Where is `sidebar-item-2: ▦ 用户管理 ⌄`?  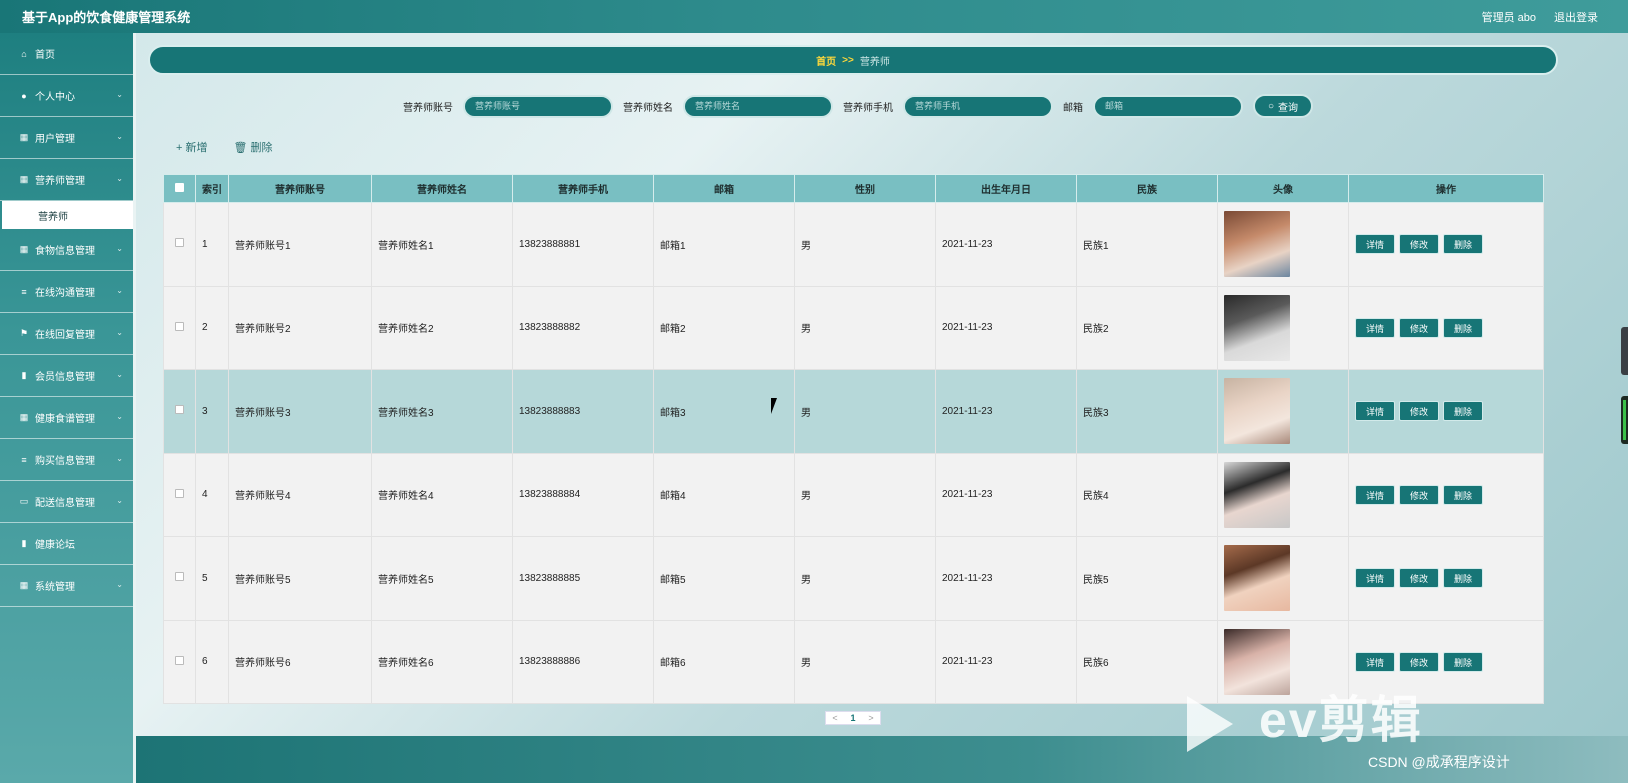
sidebar-item-2: ▦ 用户管理 ⌄ is located at coordinates (66, 138).